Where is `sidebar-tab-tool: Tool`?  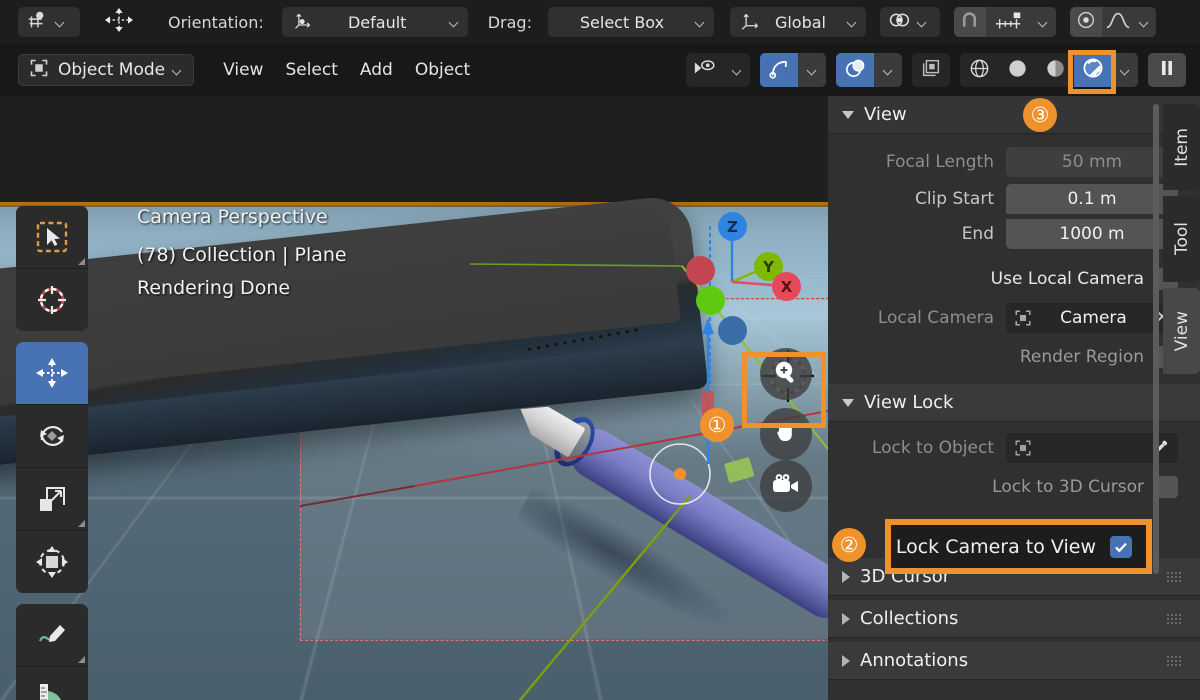
sidebar-tab-tool: Tool is located at coordinates (1181, 239).